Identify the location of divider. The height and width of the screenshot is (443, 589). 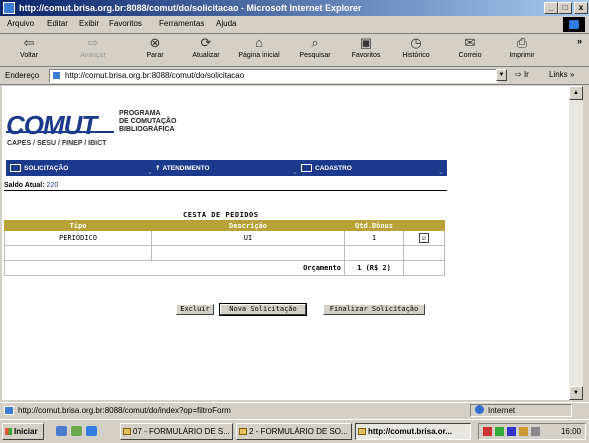
(225, 190).